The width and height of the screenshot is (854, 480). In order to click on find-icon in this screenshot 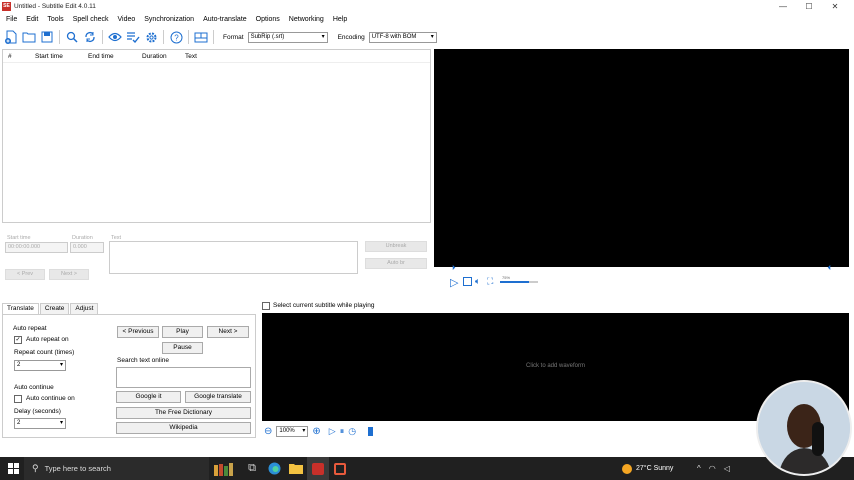, I will do `click(72, 37)`.